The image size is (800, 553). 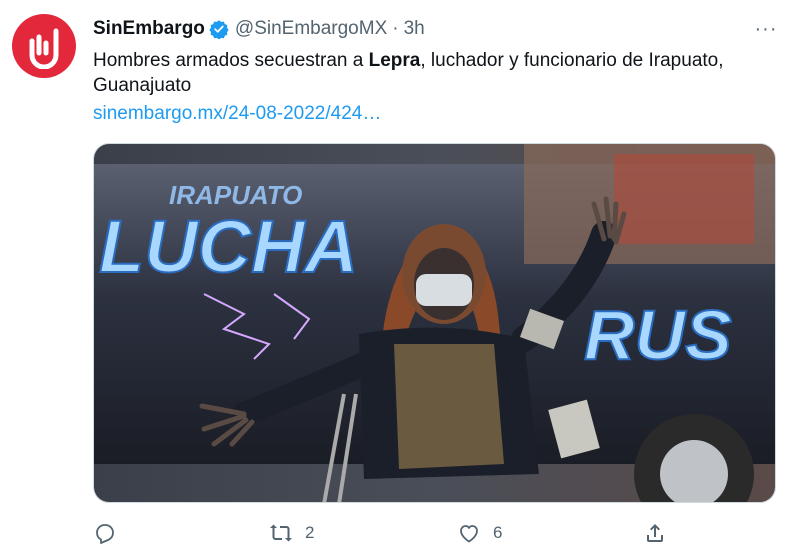 What do you see at coordinates (658, 335) in the screenshot?
I see `mural-title-right: RUS` at bounding box center [658, 335].